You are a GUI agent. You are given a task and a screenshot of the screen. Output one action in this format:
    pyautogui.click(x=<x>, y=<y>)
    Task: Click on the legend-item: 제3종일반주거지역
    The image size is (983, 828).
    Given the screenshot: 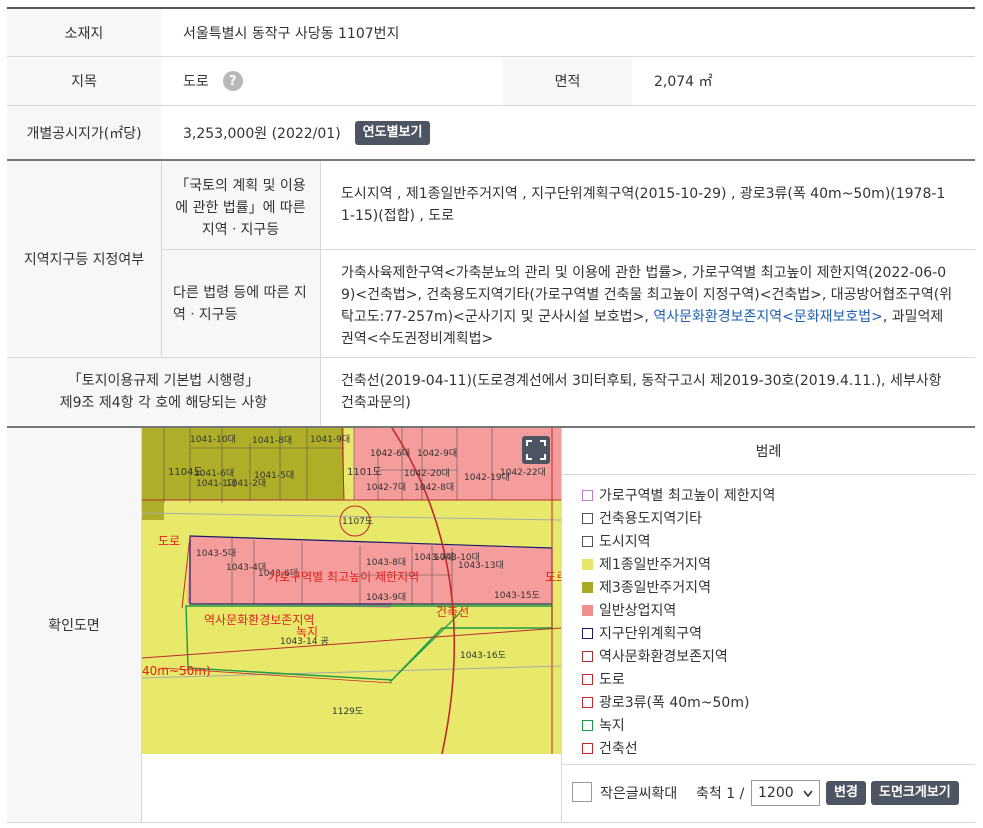 What is the action you would take?
    pyautogui.click(x=646, y=587)
    